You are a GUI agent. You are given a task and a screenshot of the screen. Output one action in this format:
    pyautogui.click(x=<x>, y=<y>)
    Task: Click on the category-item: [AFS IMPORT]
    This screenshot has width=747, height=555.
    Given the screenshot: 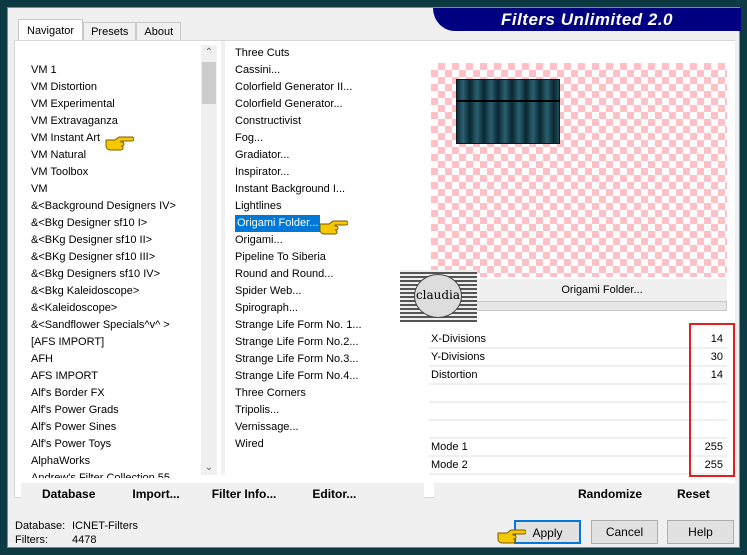 What is the action you would take?
    pyautogui.click(x=114, y=342)
    